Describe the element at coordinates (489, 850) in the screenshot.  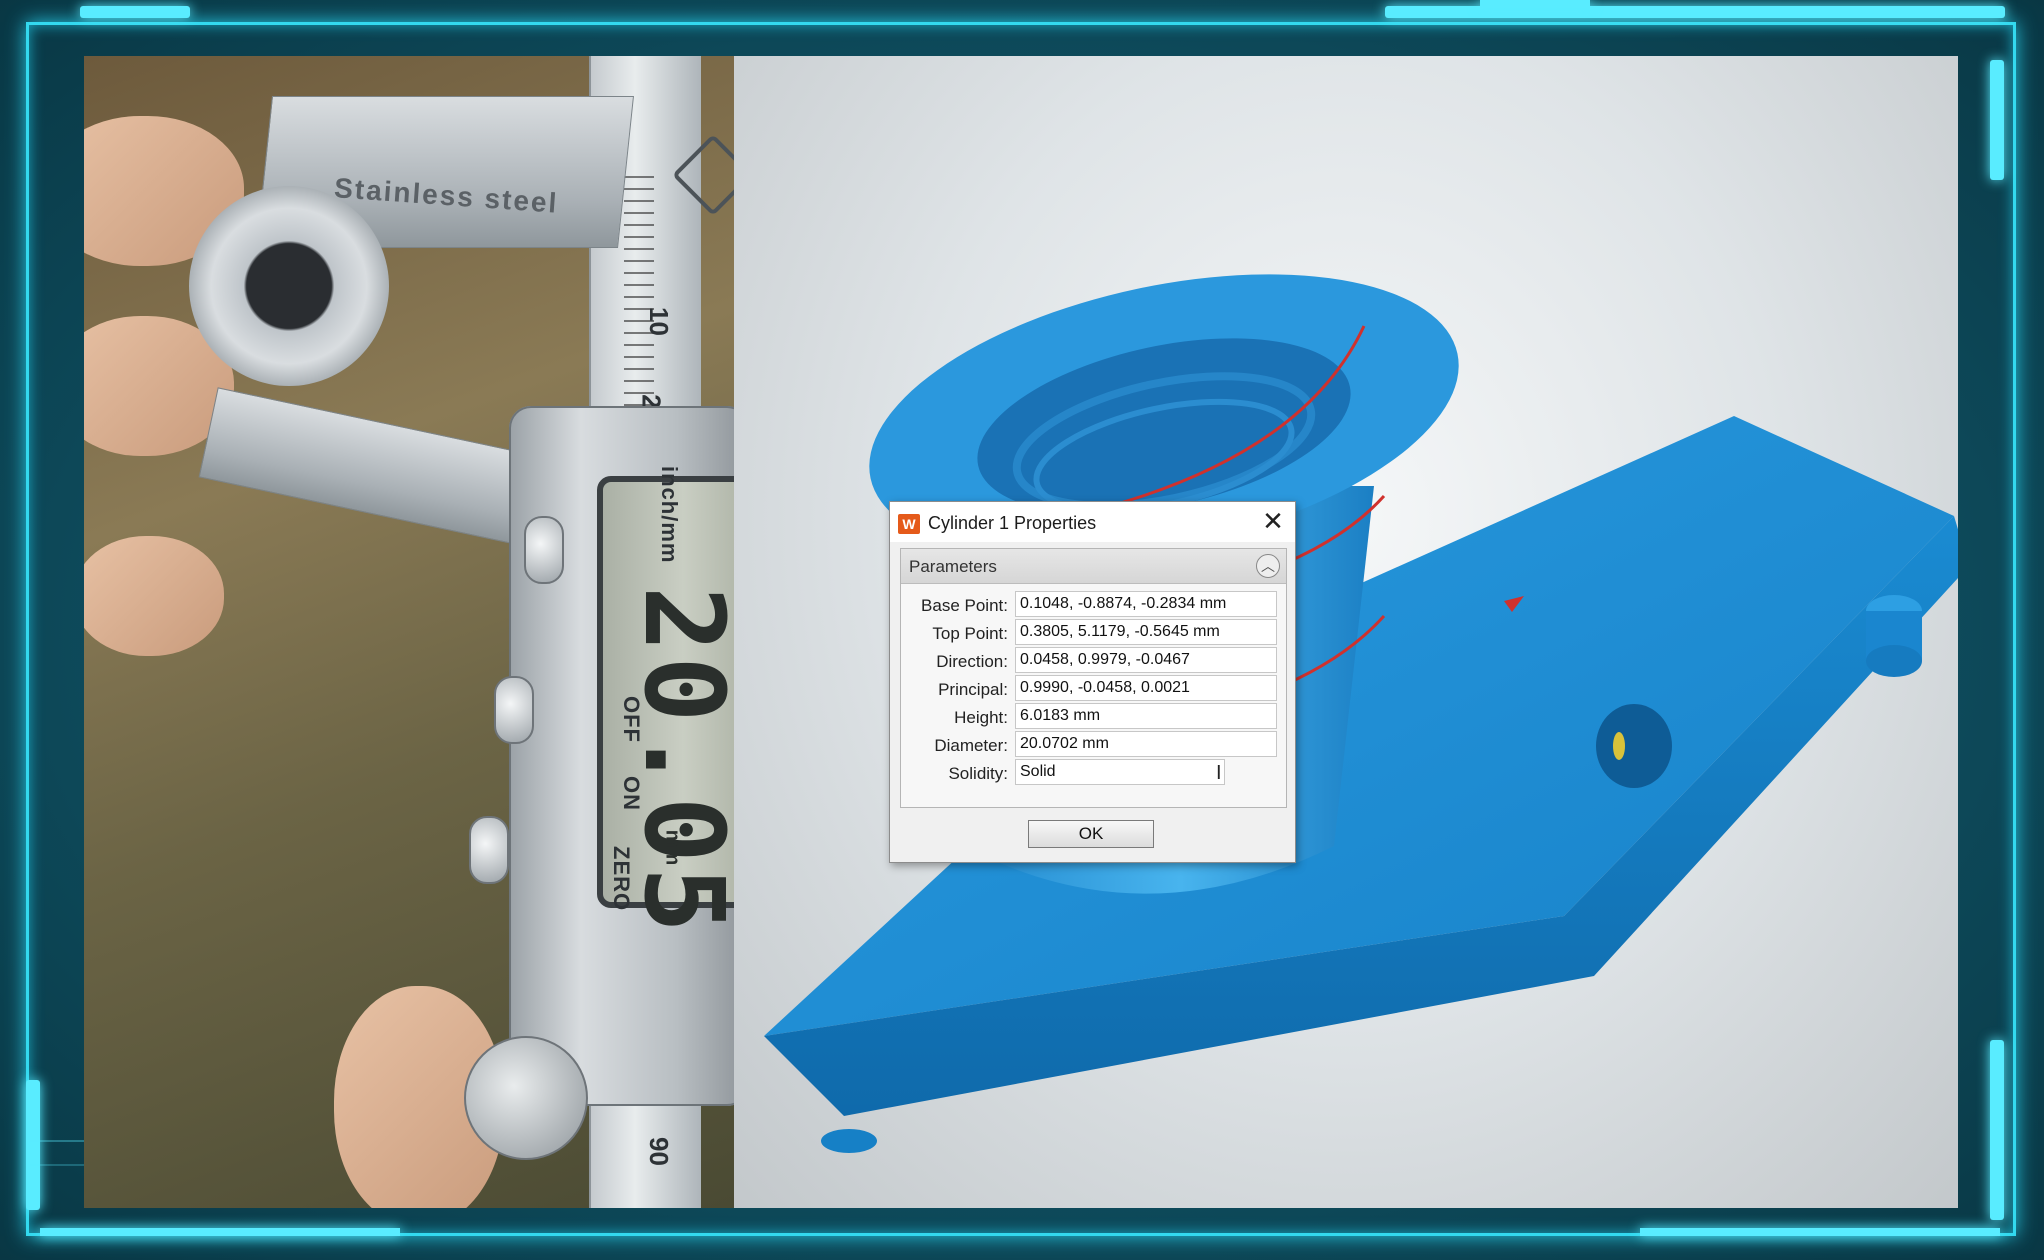
I see `zero-button` at that location.